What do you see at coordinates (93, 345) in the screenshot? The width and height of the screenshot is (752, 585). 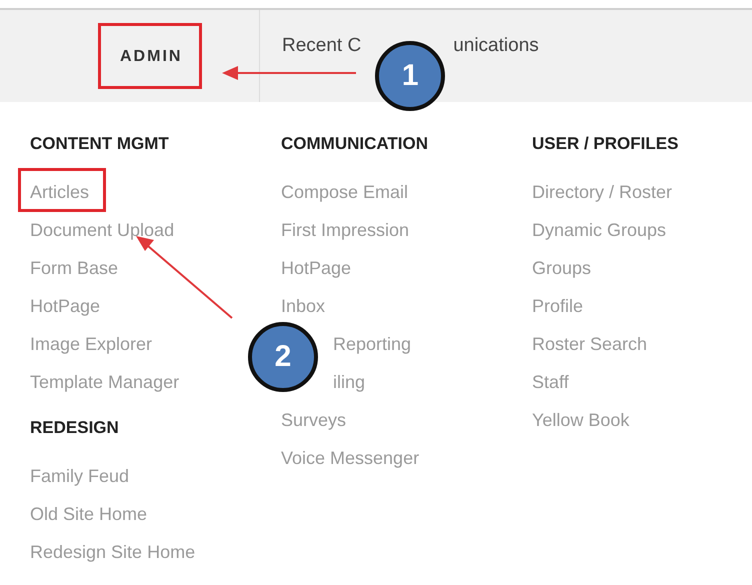 I see `menu-link: Image Explorer` at bounding box center [93, 345].